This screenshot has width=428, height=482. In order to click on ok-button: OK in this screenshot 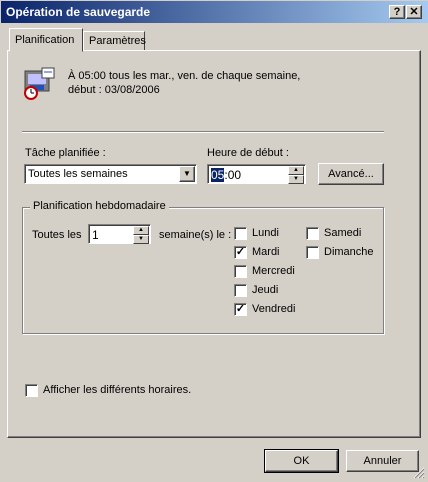, I will do `click(301, 461)`.